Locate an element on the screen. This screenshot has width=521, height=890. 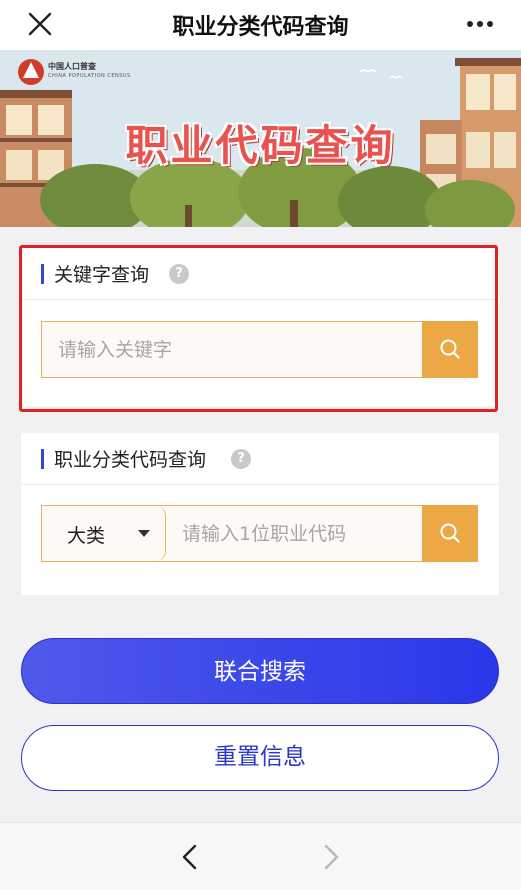
search-icon is located at coordinates (450, 533).